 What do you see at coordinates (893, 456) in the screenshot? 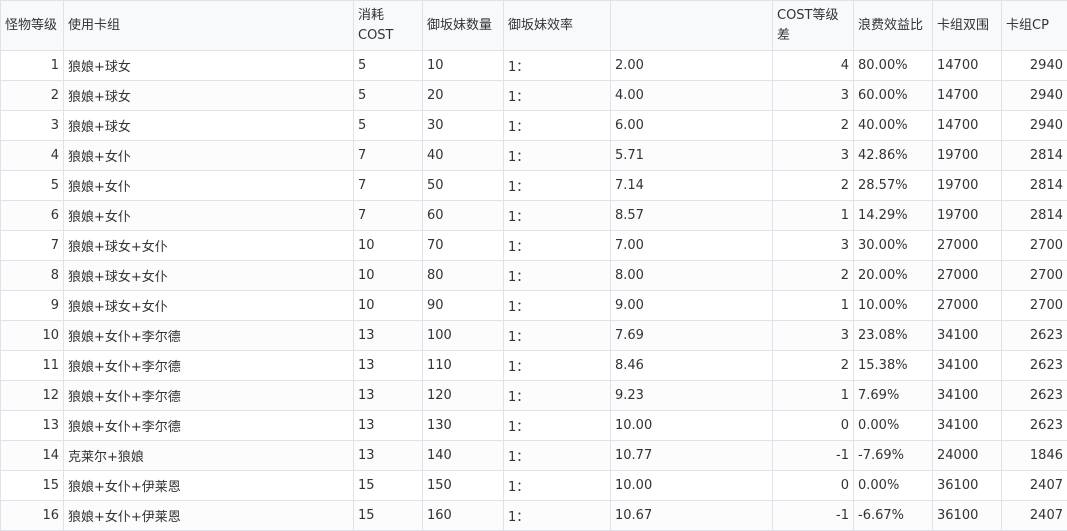
I see `cell-waste-ratio: -7.69%` at bounding box center [893, 456].